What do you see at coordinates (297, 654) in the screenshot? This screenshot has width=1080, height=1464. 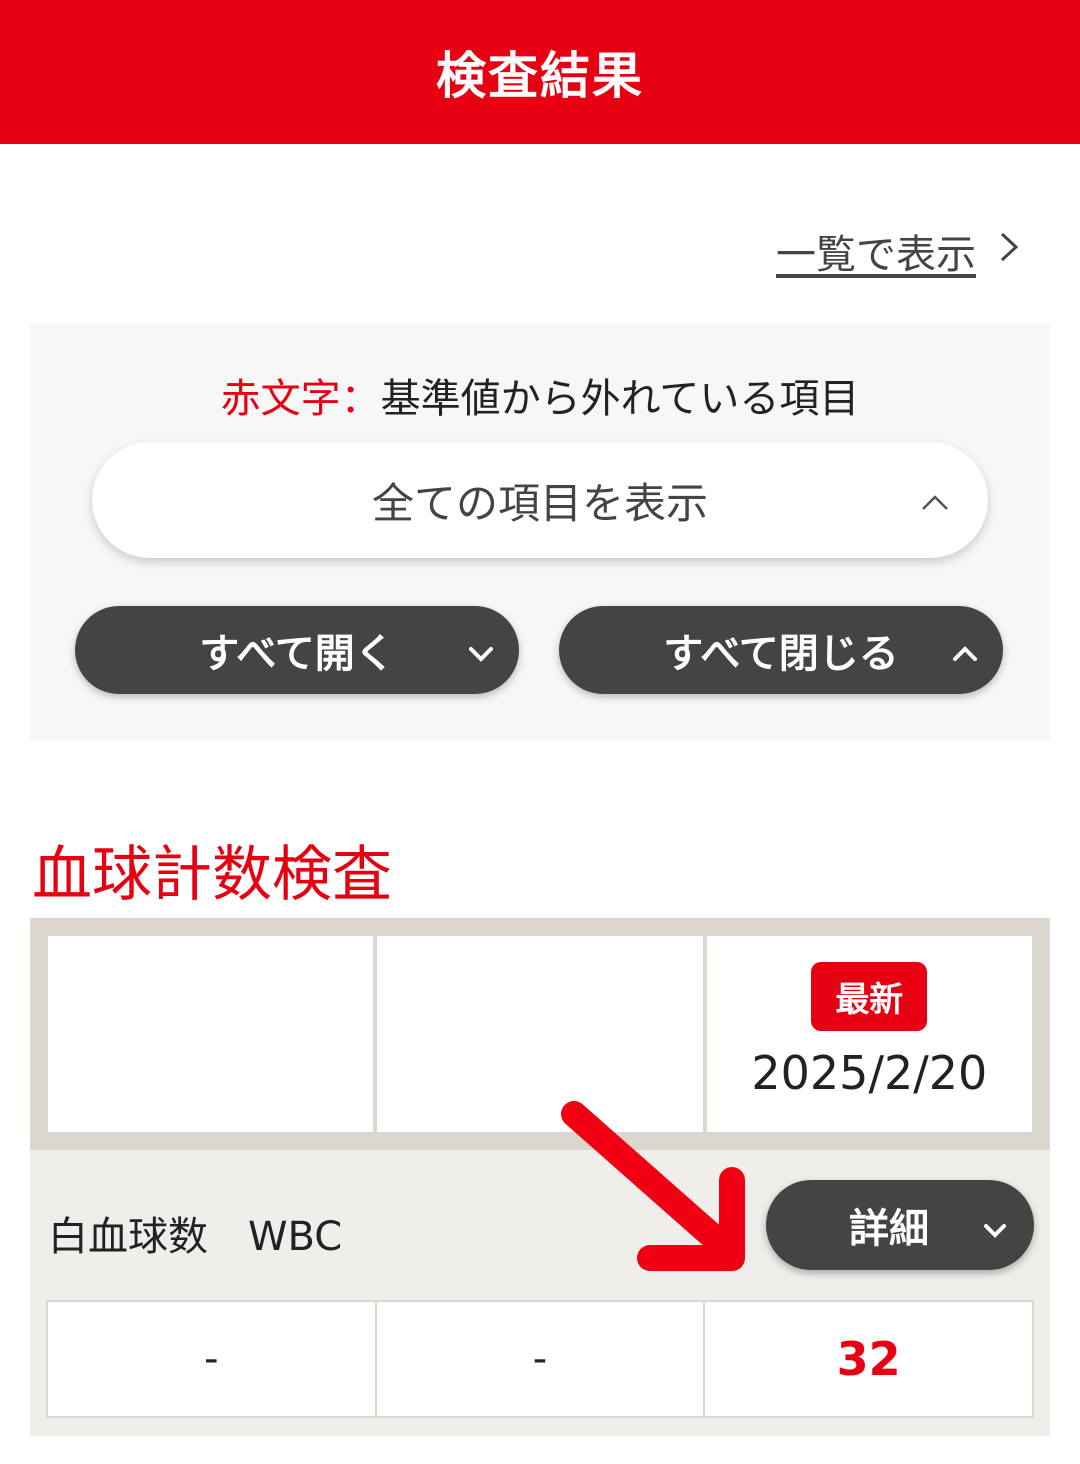 I see `expand-all-label: すべて開く` at bounding box center [297, 654].